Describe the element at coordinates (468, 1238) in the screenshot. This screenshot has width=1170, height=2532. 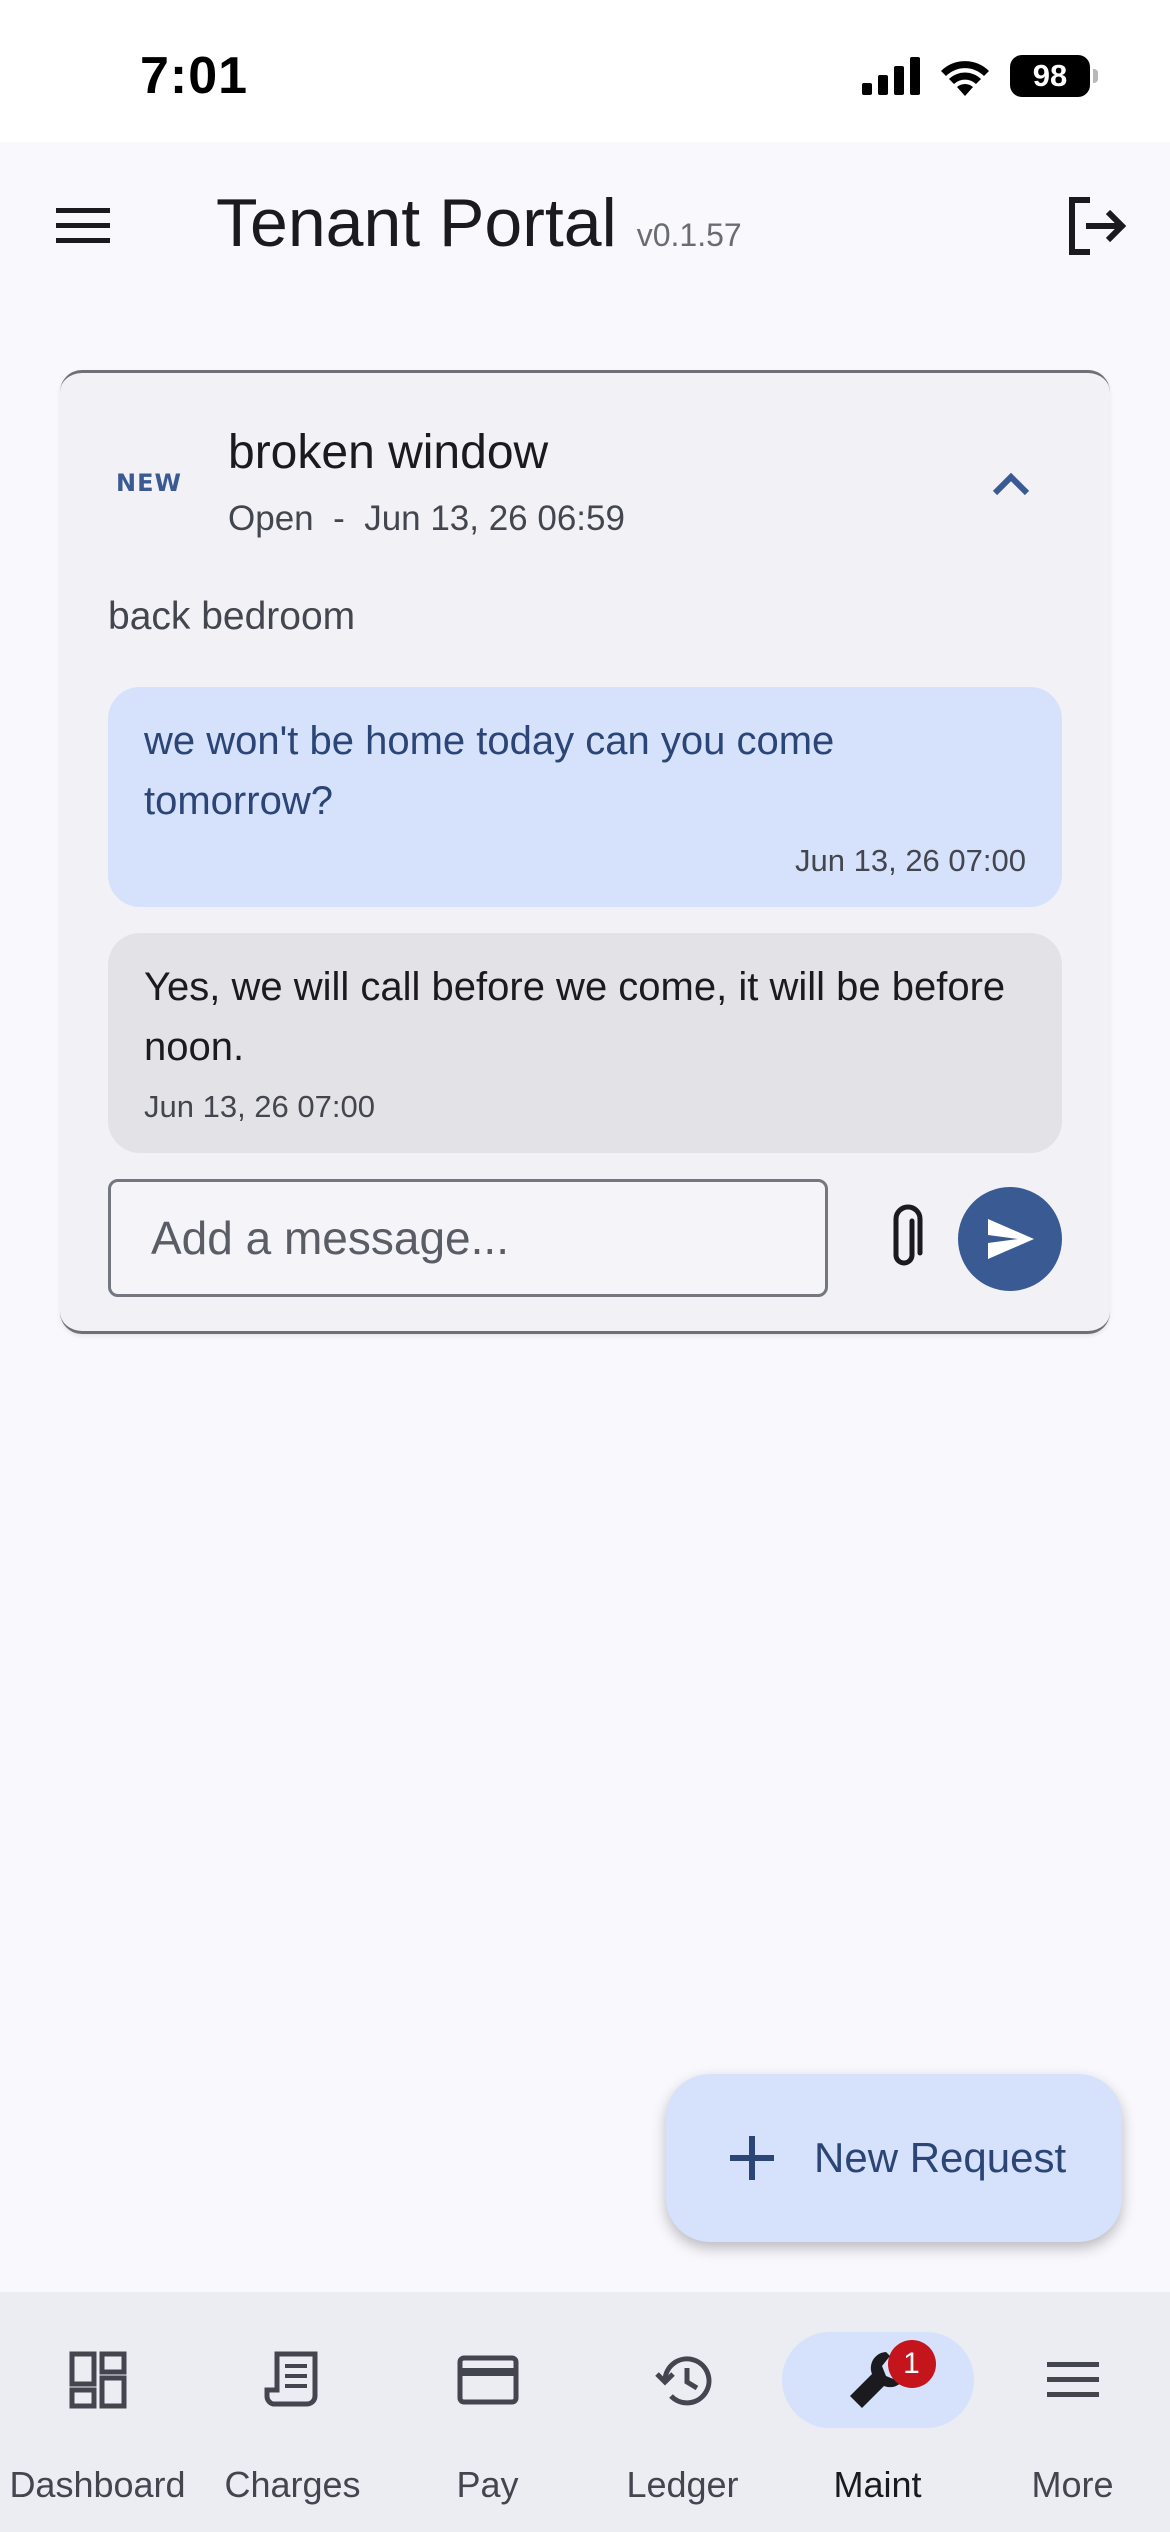
I see `message-input` at that location.